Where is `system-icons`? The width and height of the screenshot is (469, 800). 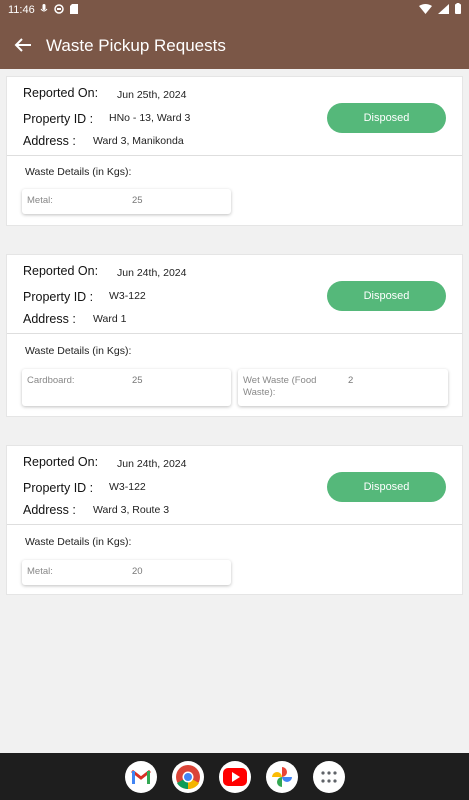
system-icons is located at coordinates (440, 8).